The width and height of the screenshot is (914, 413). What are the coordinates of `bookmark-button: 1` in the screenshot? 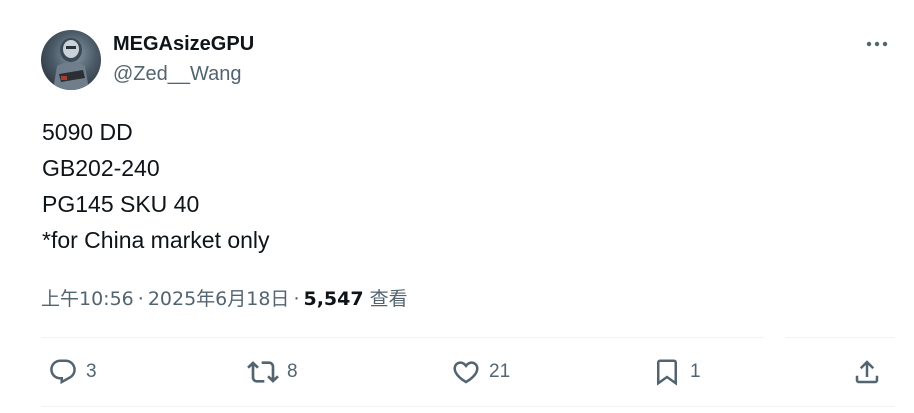 It's located at (676, 372).